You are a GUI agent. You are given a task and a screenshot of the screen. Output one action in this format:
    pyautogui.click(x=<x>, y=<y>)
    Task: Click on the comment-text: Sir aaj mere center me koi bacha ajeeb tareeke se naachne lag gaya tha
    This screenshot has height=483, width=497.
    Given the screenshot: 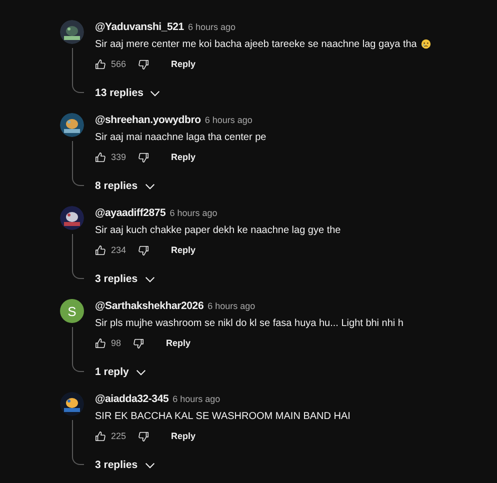 What is the action you would take?
    pyautogui.click(x=256, y=44)
    